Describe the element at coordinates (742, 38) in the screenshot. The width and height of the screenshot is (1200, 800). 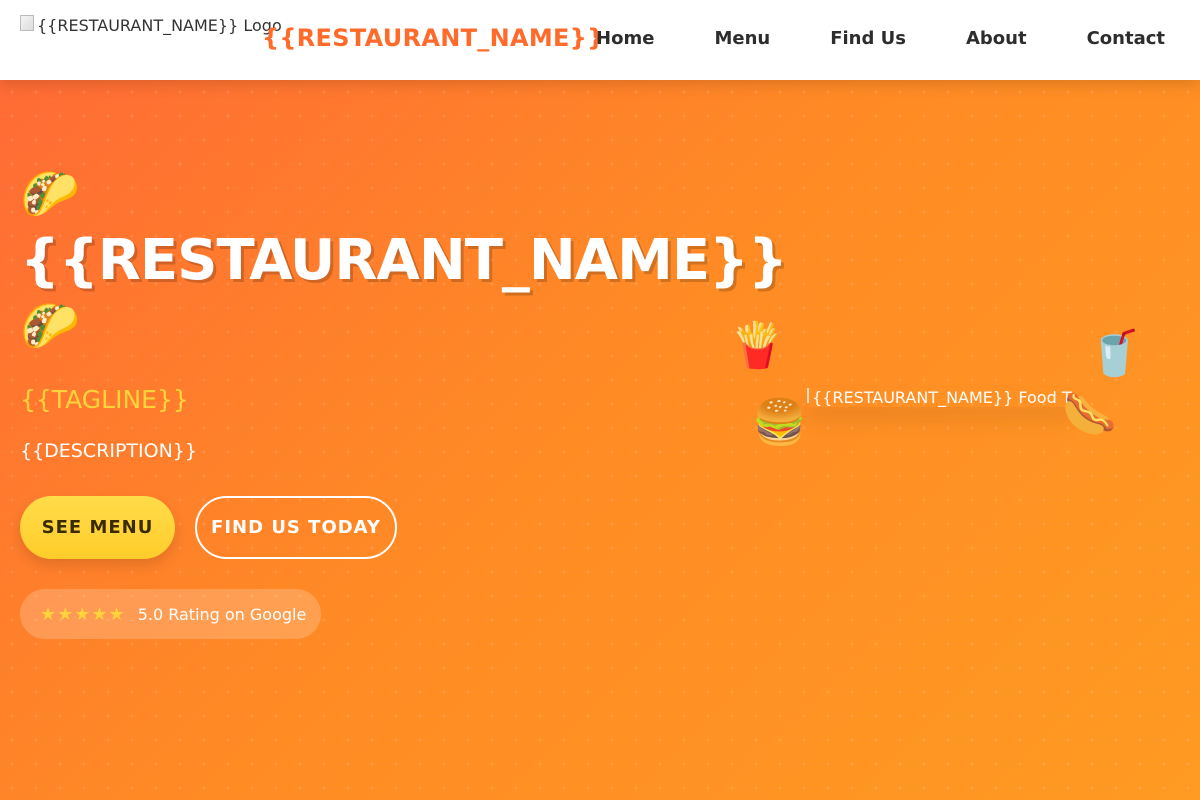
I see `nav-menu: Menu` at that location.